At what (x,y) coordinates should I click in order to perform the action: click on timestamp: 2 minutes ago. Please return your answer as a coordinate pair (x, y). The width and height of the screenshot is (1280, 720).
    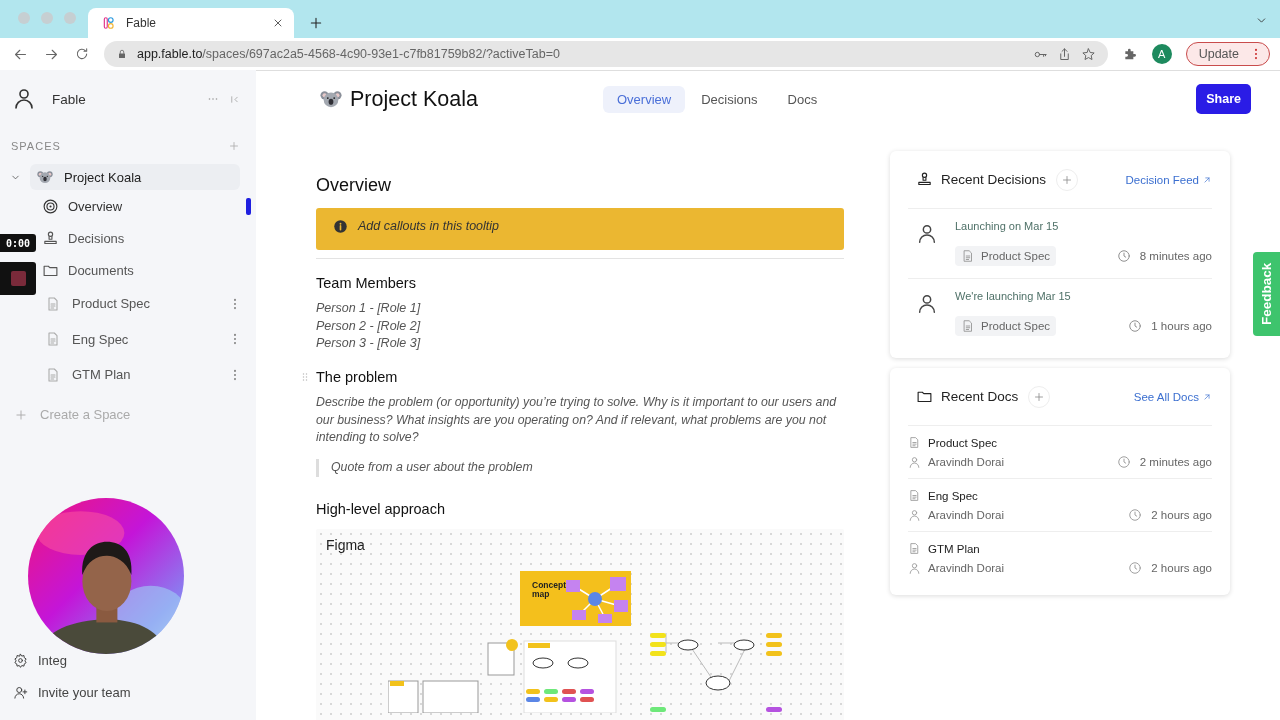
    Looking at the image, I should click on (1175, 462).